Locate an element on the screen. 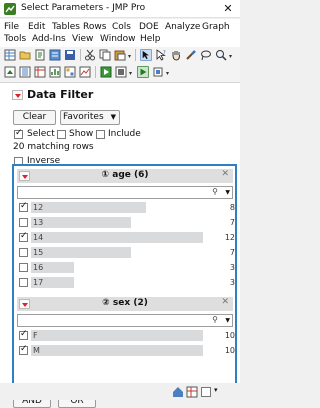 The width and height of the screenshot is (320, 408). data-filter-menu-red-triangle-icon is located at coordinates (17, 95).